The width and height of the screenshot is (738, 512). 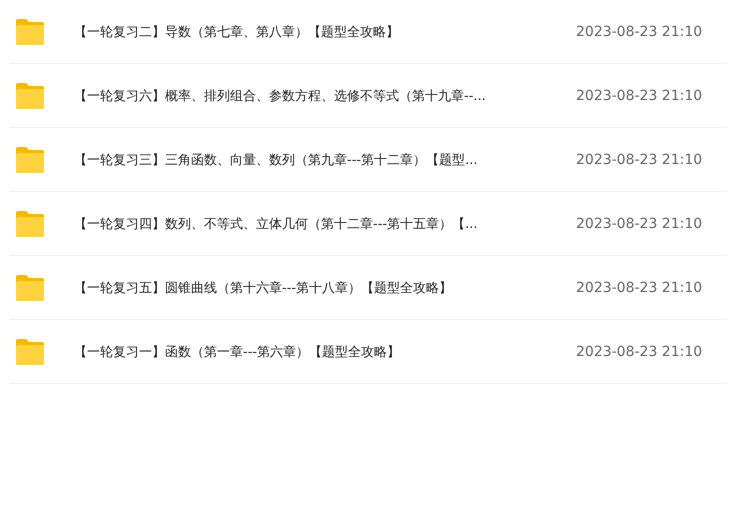 What do you see at coordinates (314, 351) in the screenshot?
I see `folder-name: 【一轮复习一】函数（第一章---第六章）【题型全攻略】` at bounding box center [314, 351].